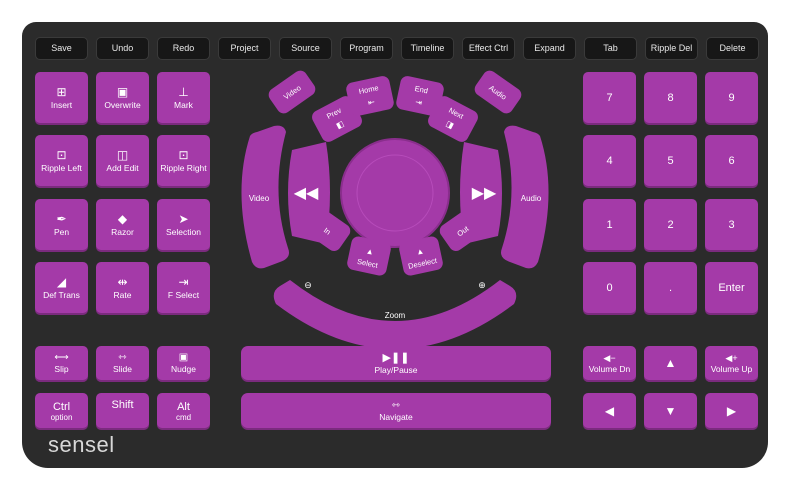  I want to click on num-4-key: 4, so click(609, 161).